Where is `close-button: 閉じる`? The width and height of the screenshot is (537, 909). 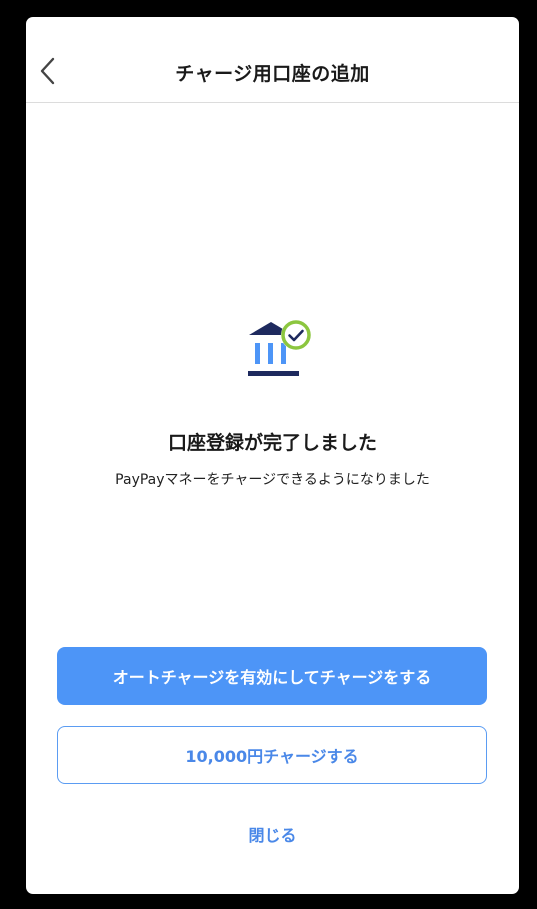
close-button: 閉じる is located at coordinates (272, 834).